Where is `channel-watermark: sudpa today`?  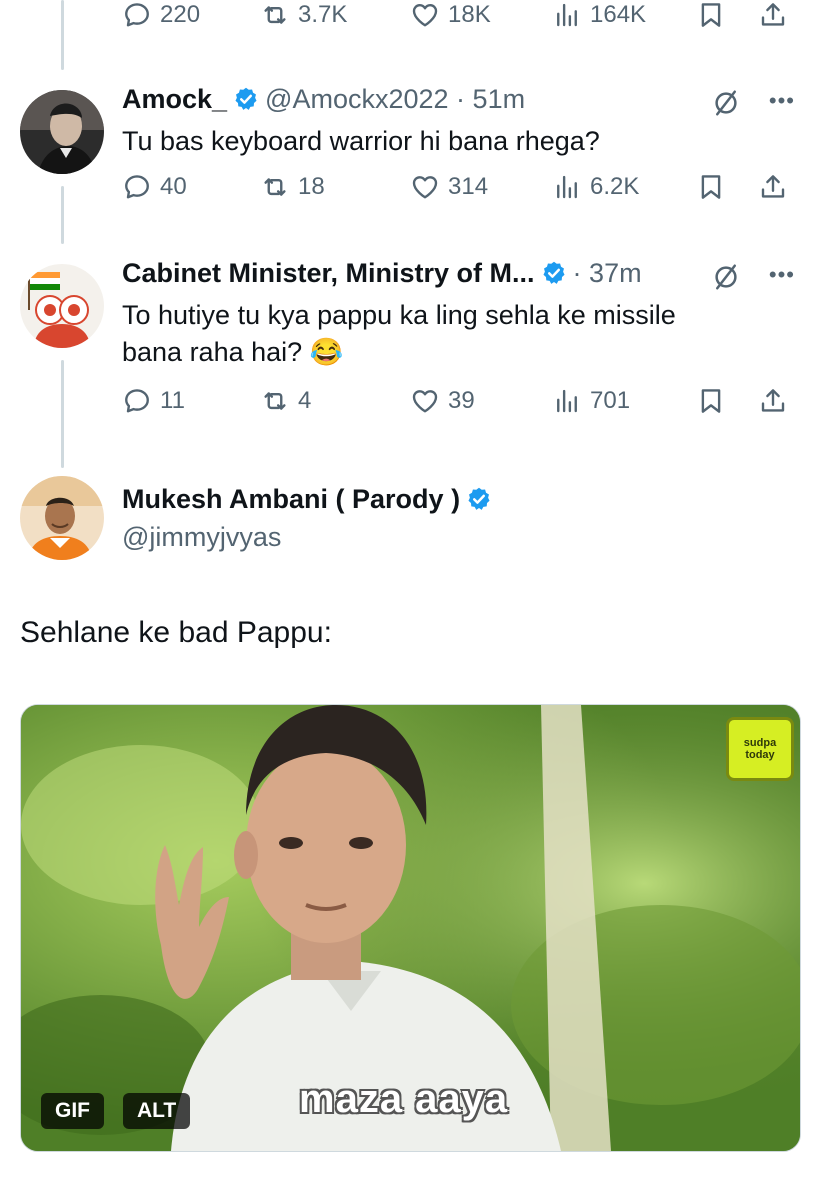
channel-watermark: sudpa today is located at coordinates (760, 749).